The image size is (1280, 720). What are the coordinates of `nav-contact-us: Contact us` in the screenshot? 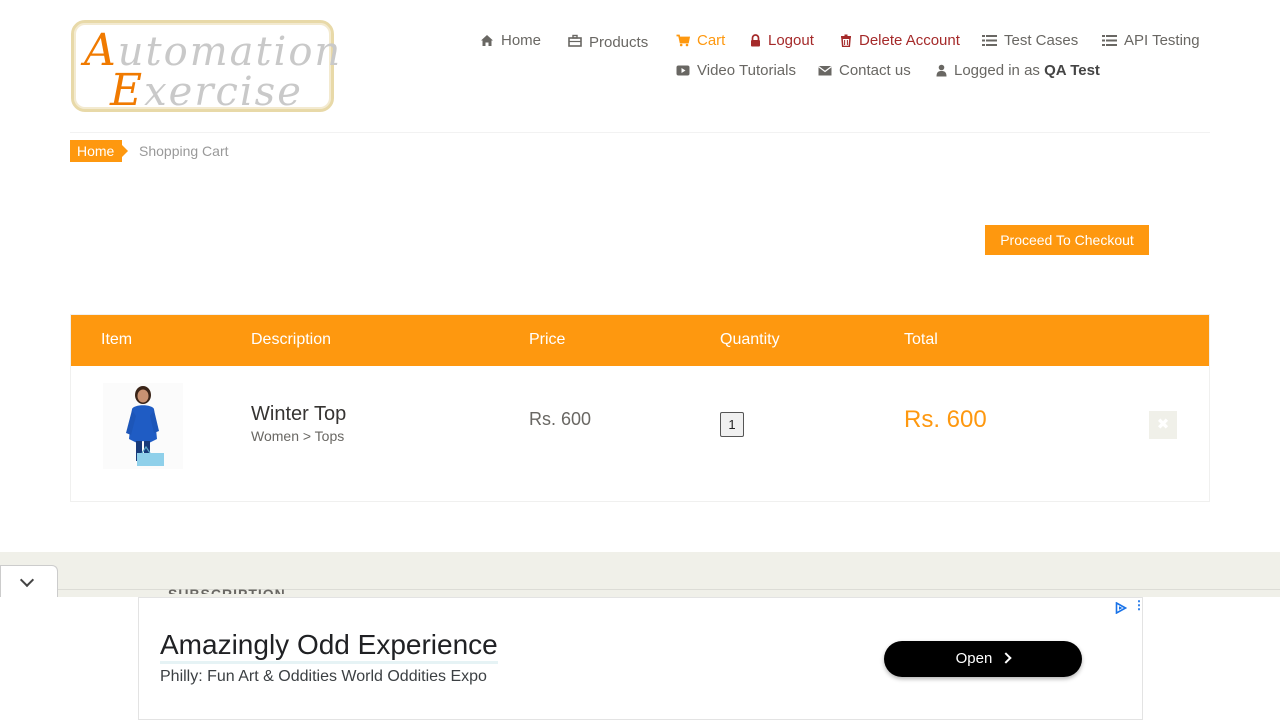 It's located at (864, 70).